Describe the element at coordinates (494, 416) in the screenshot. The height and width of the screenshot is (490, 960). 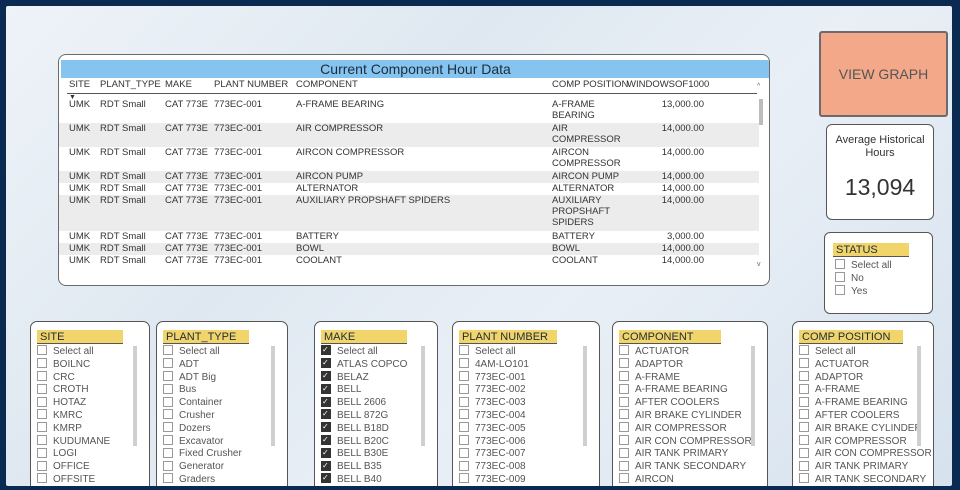
I see `slicer-option: 773EC-004` at that location.